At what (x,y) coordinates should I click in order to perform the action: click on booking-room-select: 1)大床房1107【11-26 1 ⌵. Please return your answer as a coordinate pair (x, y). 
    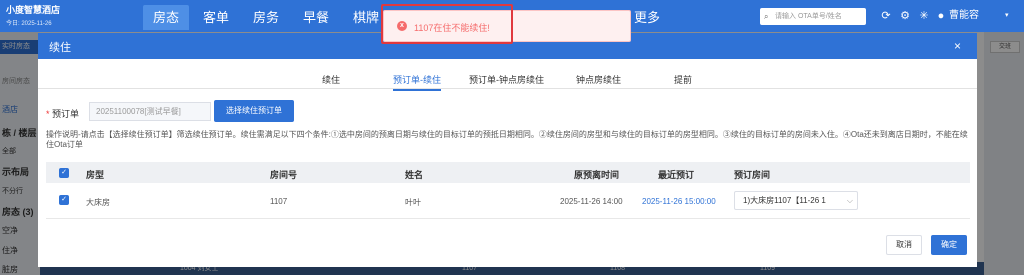
    Looking at the image, I should click on (796, 200).